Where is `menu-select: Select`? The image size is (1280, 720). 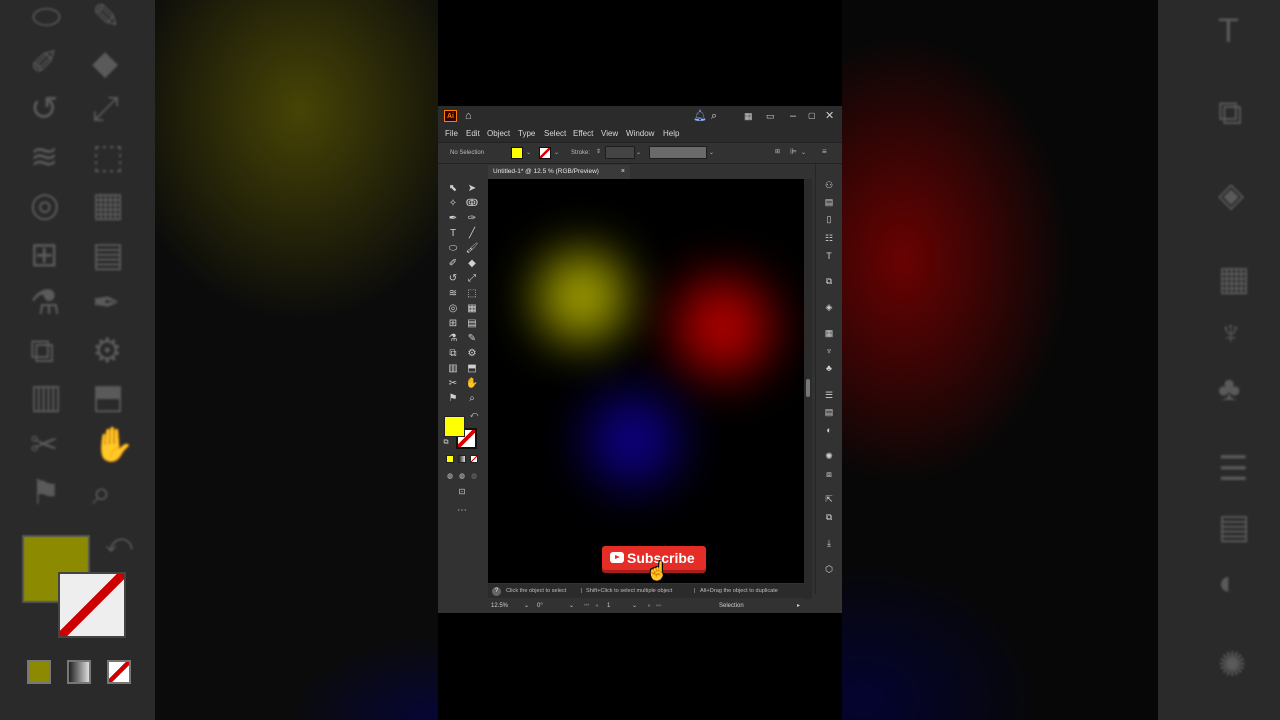
menu-select: Select is located at coordinates (555, 134).